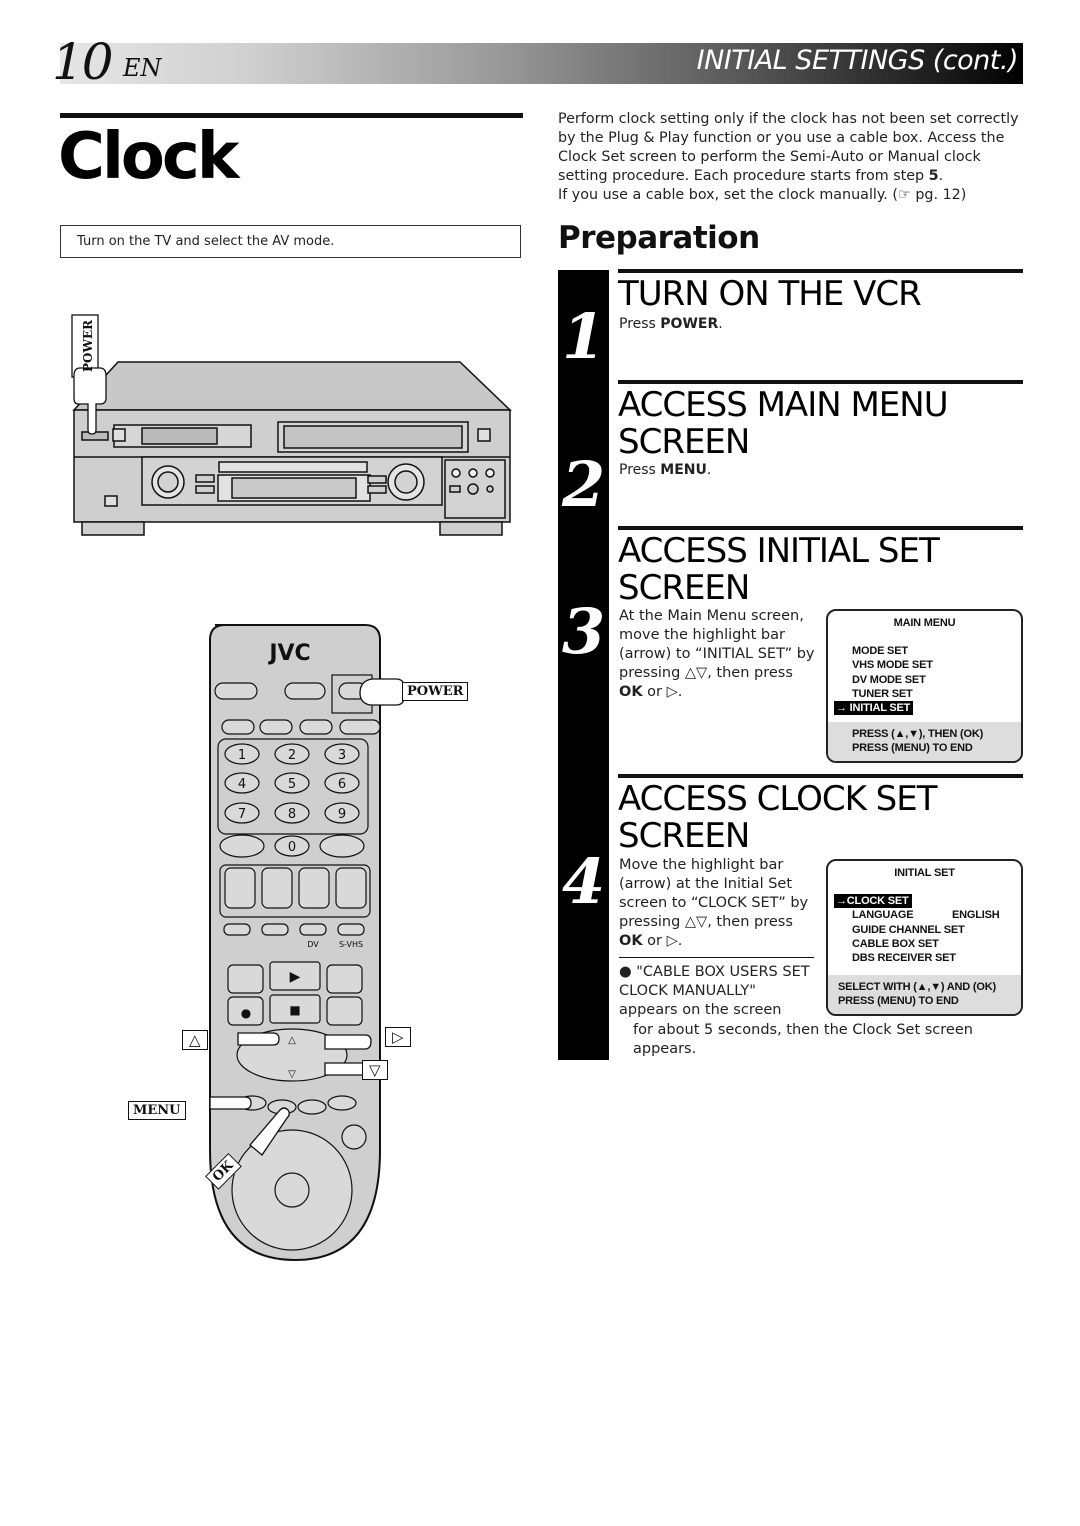 The width and height of the screenshot is (1080, 1526). I want to click on menu-item-language: LANGUAGE ENGLISH, so click(936, 915).